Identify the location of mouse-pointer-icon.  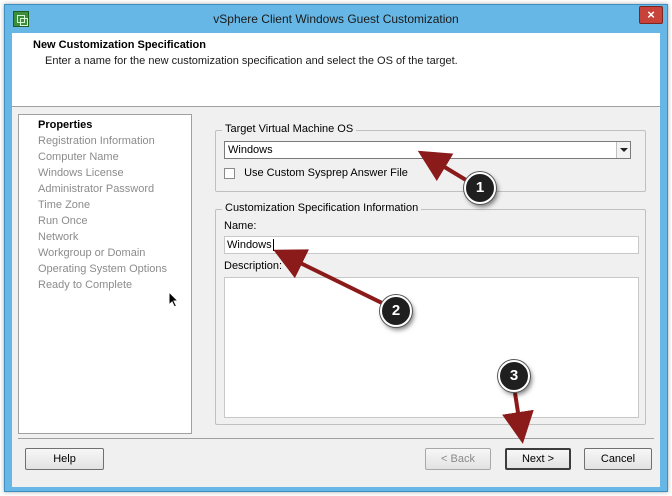
(174, 299).